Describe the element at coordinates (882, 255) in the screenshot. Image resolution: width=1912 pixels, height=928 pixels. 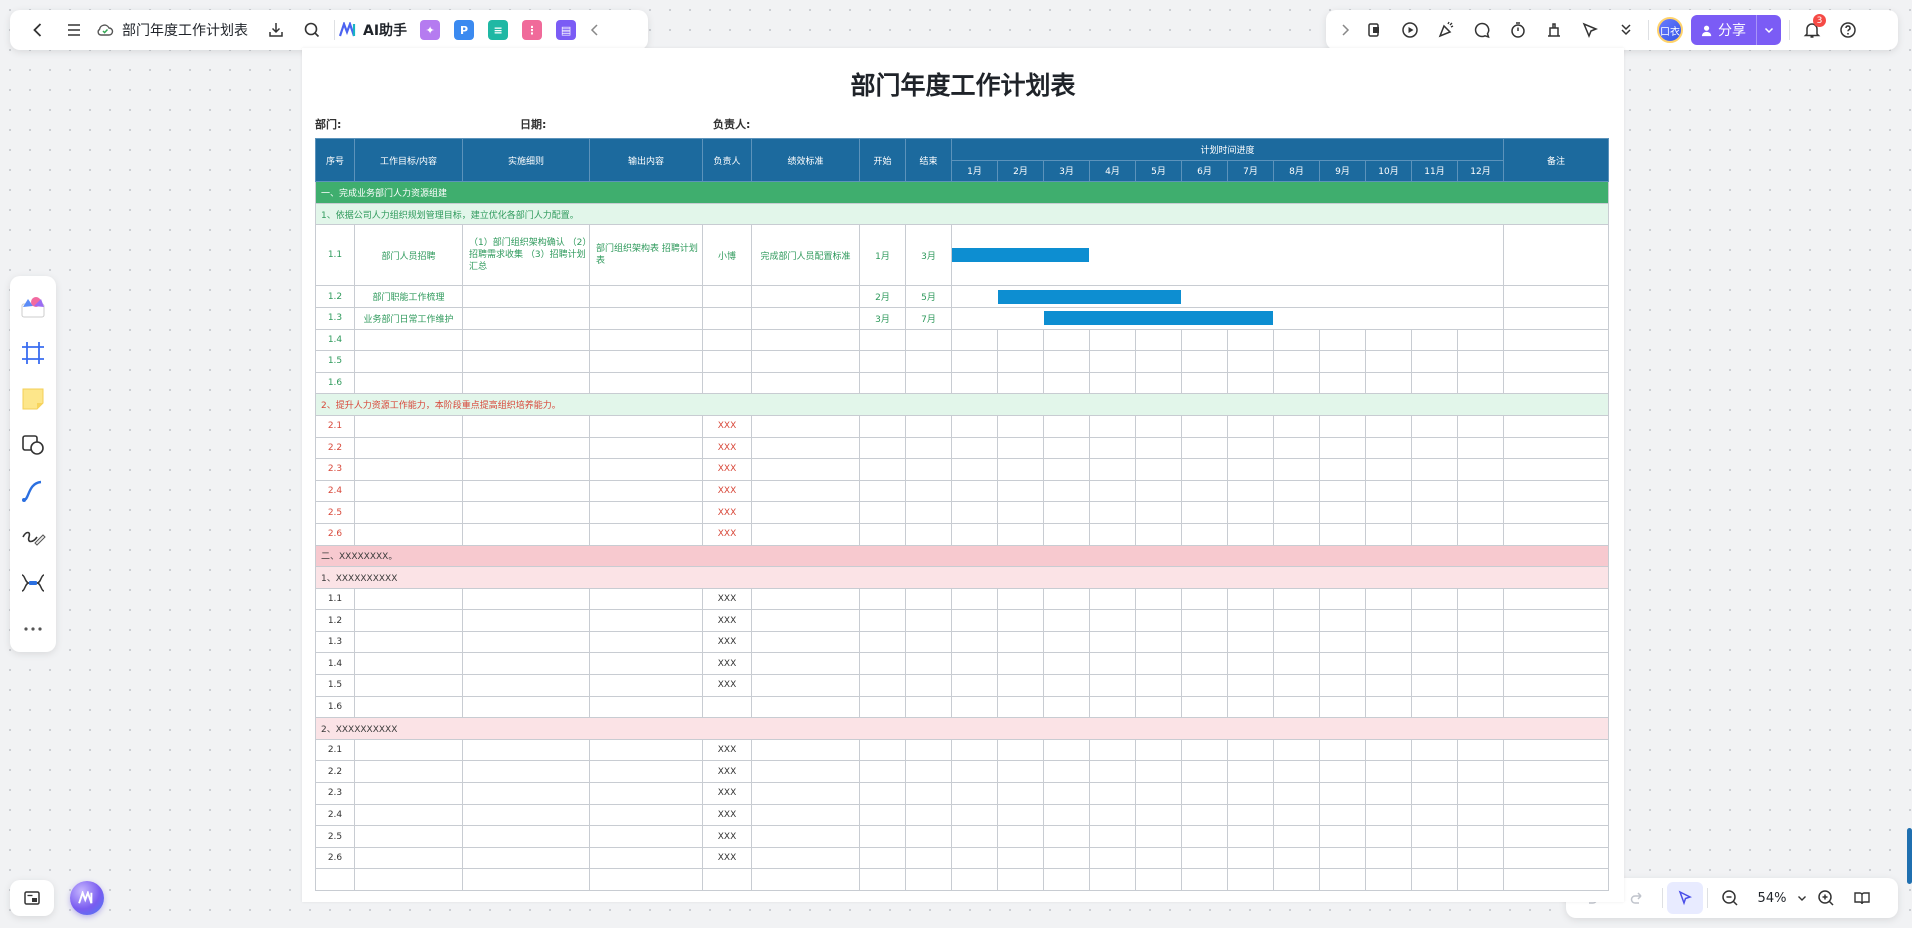
I see `cell-start: 1月` at that location.